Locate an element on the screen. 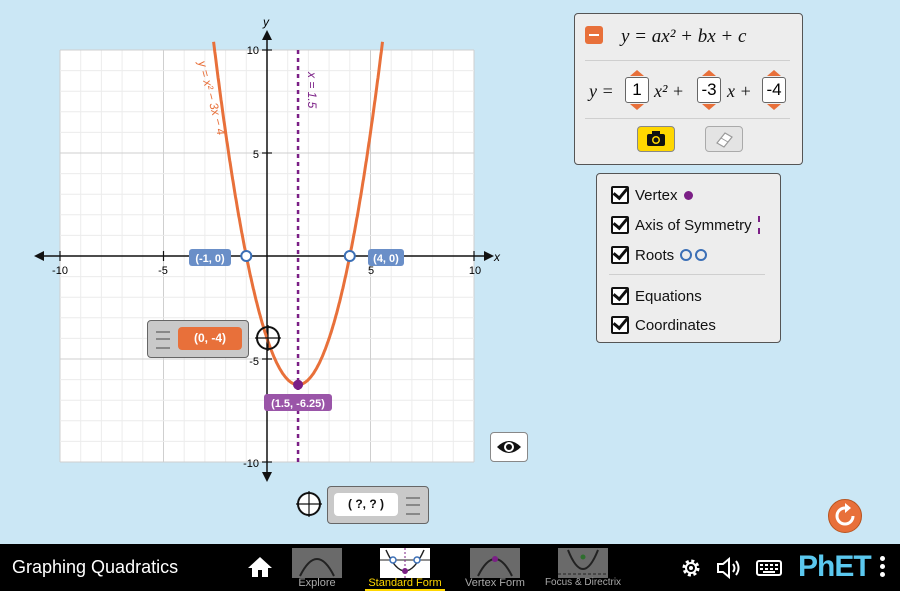 Image resolution: width=900 pixels, height=591 pixels. root-point-left is located at coordinates (246, 256).